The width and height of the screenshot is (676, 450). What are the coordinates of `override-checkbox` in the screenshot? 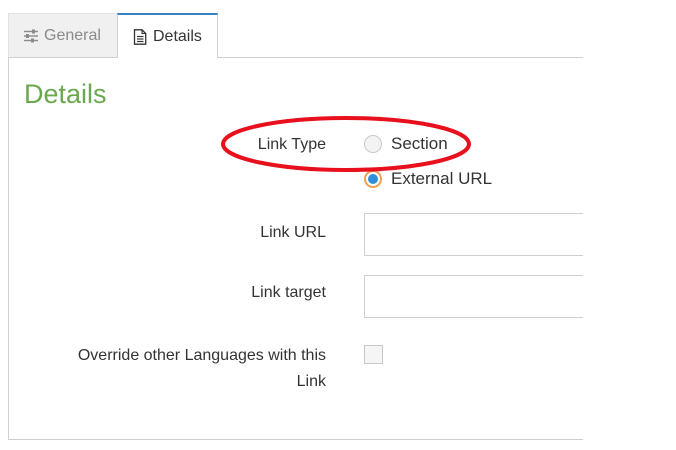 It's located at (373, 354).